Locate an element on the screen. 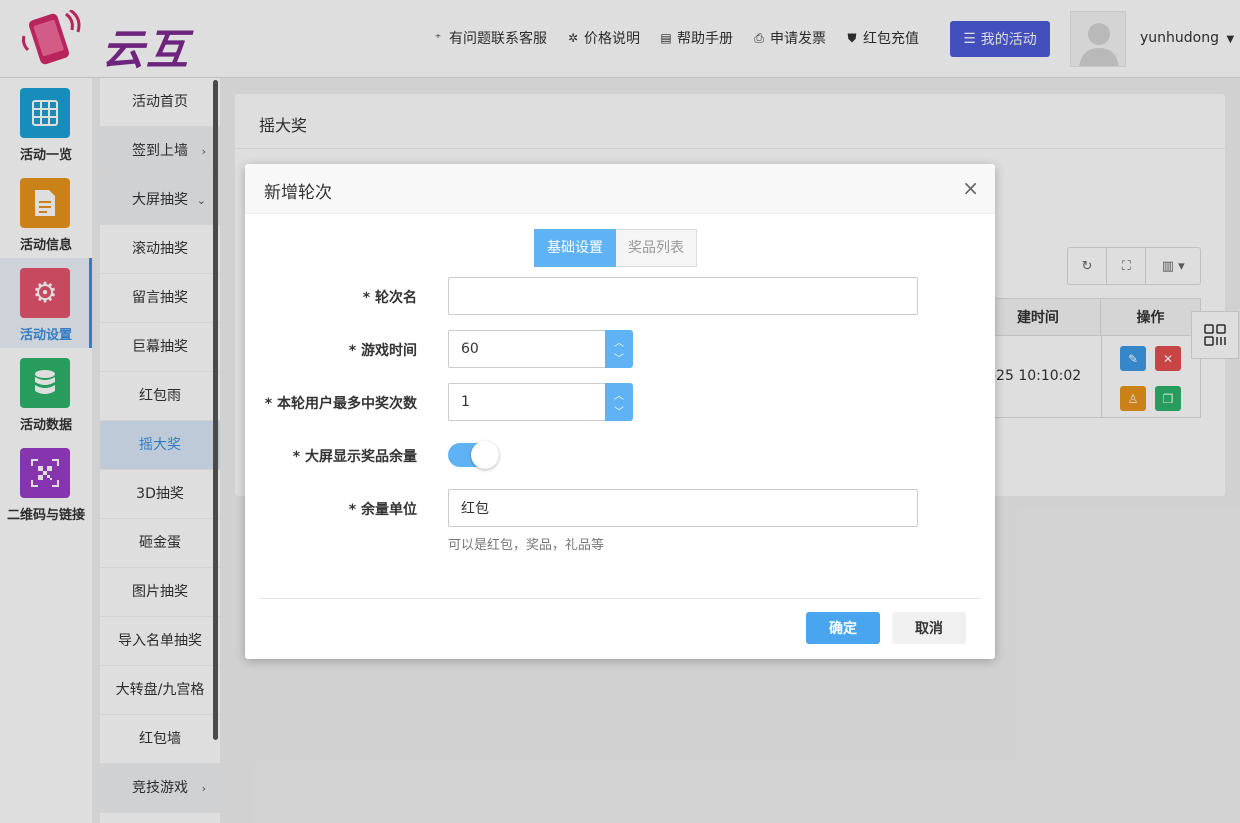 Image resolution: width=1240 pixels, height=823 pixels. field-label: * 本轮用户最多中奖次数 is located at coordinates (340, 404).